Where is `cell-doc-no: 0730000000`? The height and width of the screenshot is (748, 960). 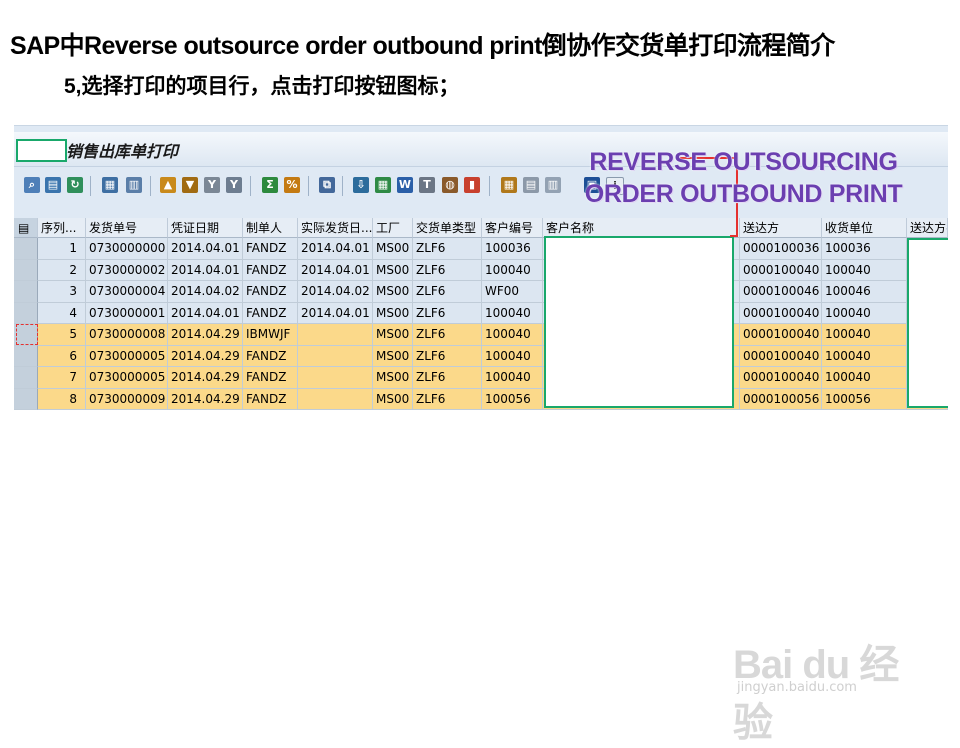 cell-doc-no: 0730000000 is located at coordinates (127, 249).